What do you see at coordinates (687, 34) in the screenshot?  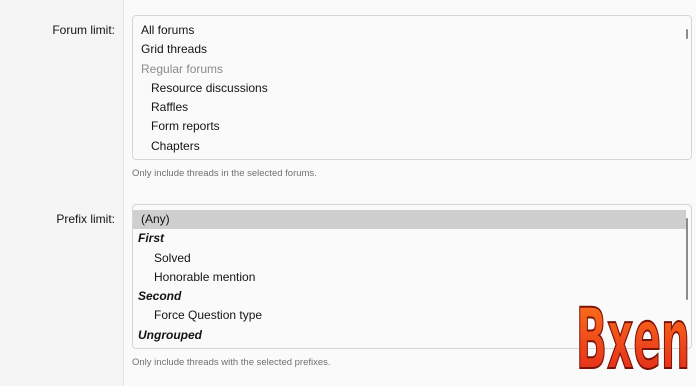 I see `forum-limit-scrollbar` at bounding box center [687, 34].